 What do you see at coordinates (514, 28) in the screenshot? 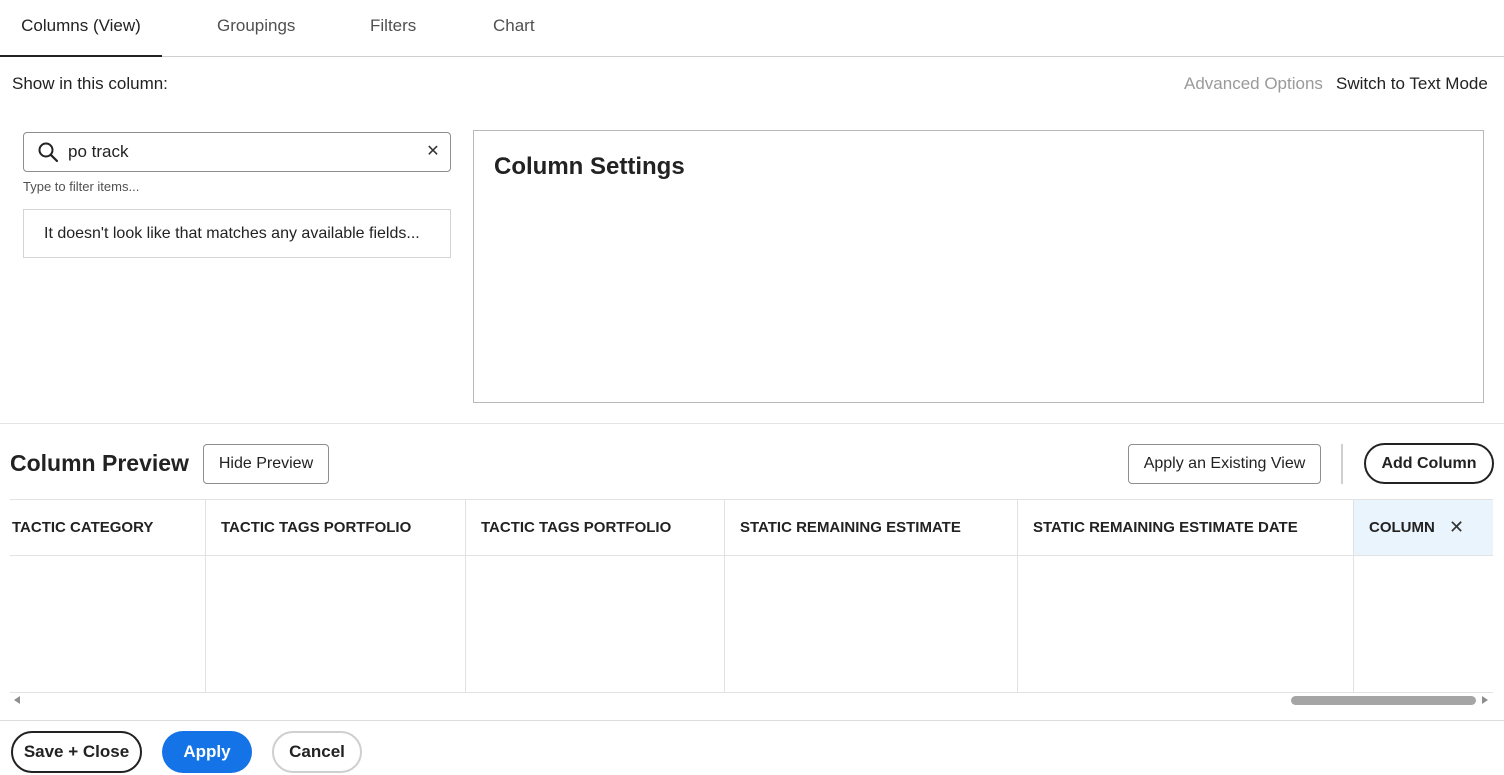
I see `tab-chart: Chart` at bounding box center [514, 28].